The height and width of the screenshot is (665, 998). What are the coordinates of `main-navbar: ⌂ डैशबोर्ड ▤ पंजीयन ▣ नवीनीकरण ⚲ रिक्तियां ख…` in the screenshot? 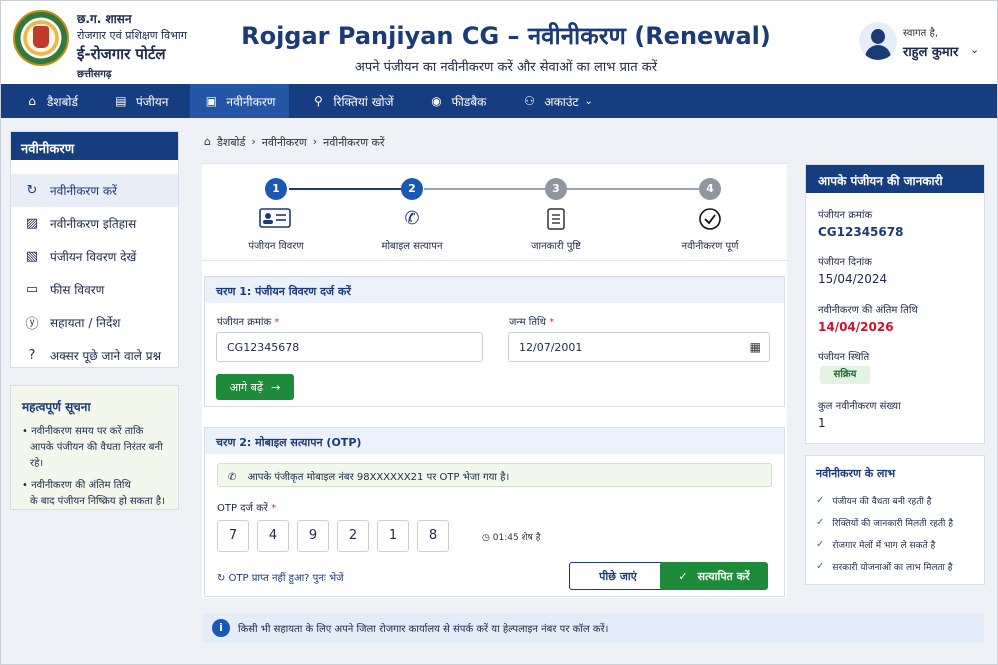 It's located at (499, 101).